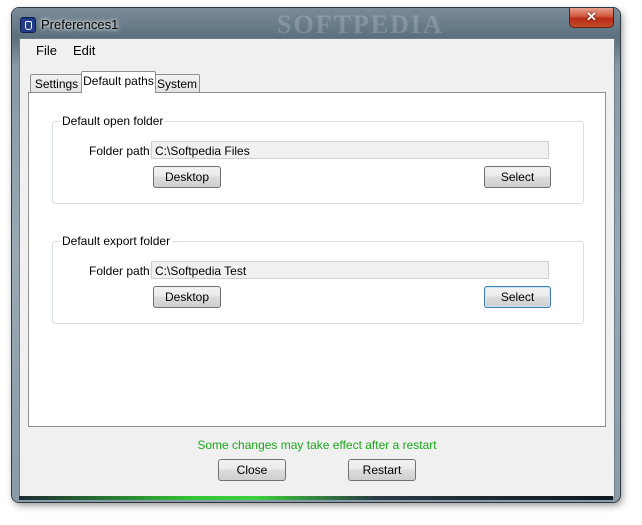 This screenshot has width=642, height=525. I want to click on title-bar: Preferences1 SOFTPEDIA ✕, so click(316, 23).